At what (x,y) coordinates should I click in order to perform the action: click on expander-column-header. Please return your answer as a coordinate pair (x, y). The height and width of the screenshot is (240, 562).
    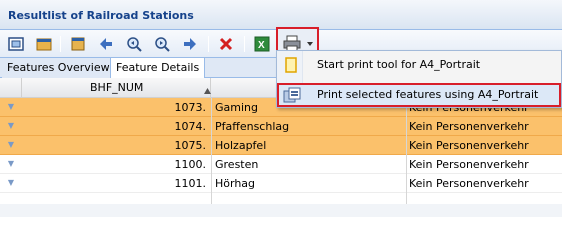
    Looking at the image, I should click on (11, 88).